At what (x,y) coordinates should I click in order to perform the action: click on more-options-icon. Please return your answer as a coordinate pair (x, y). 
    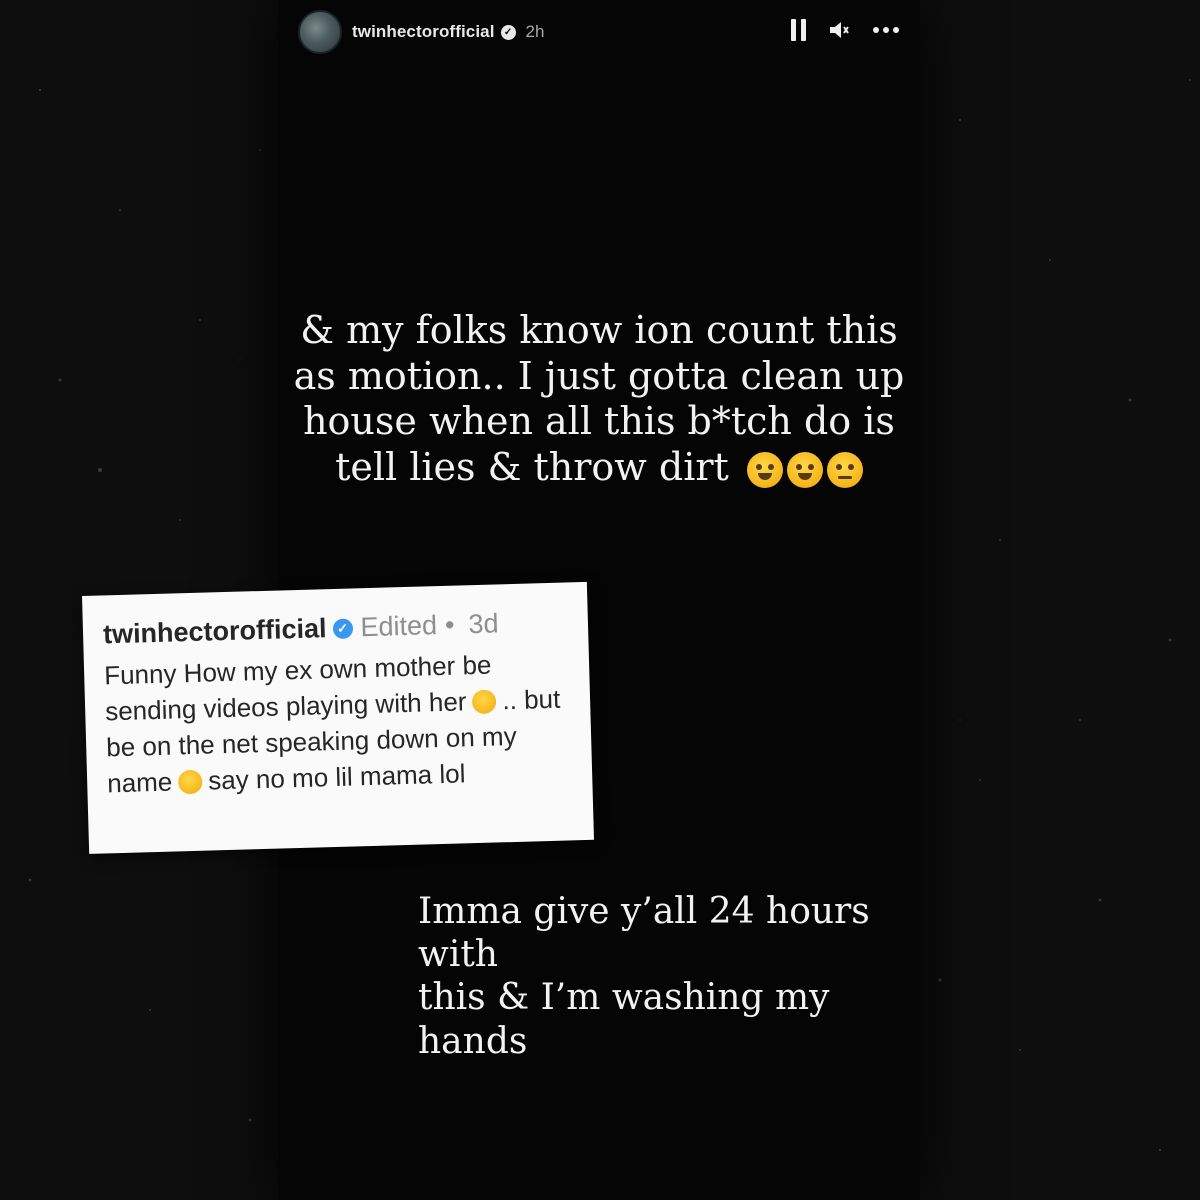
    Looking at the image, I should click on (886, 32).